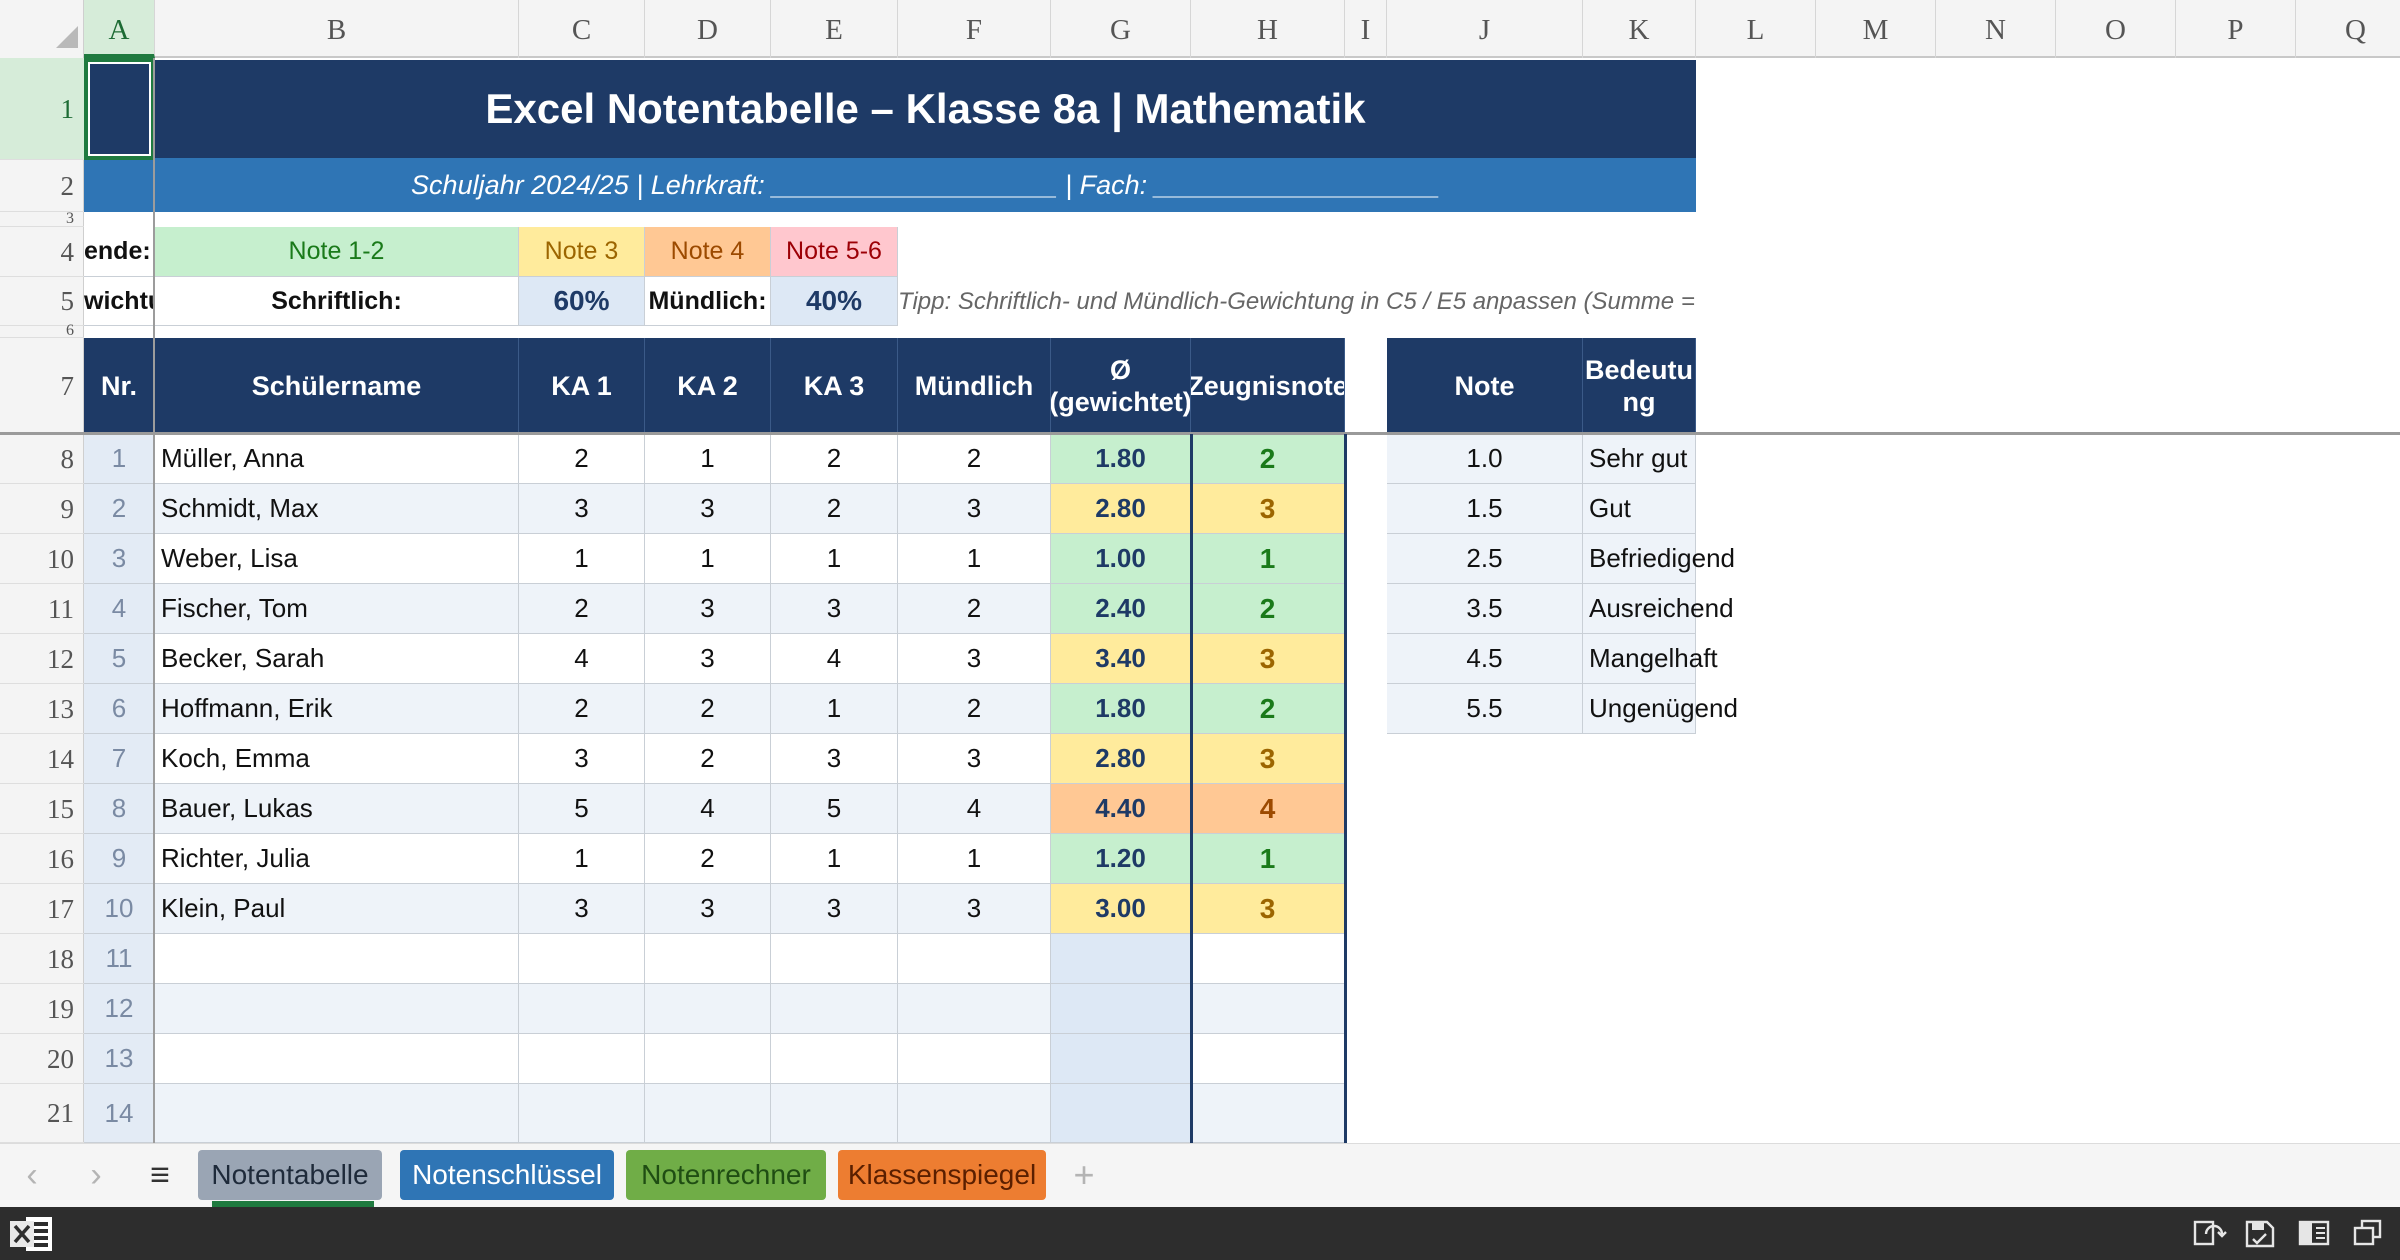 Image resolution: width=2400 pixels, height=1260 pixels. I want to click on weighted-average-cell: 1.20, so click(1121, 859).